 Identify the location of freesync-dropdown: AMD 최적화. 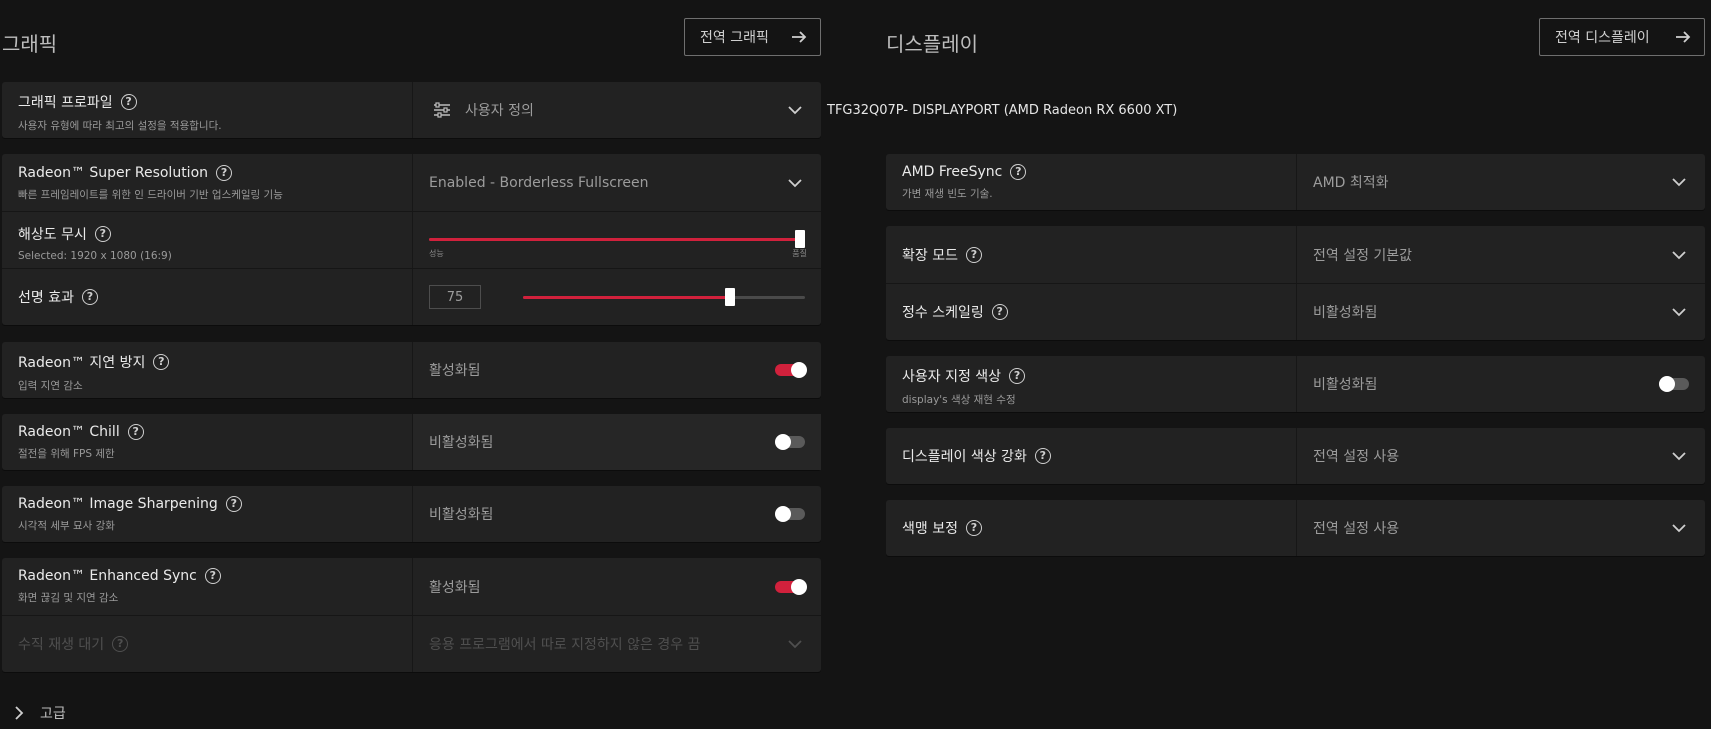
(1500, 182).